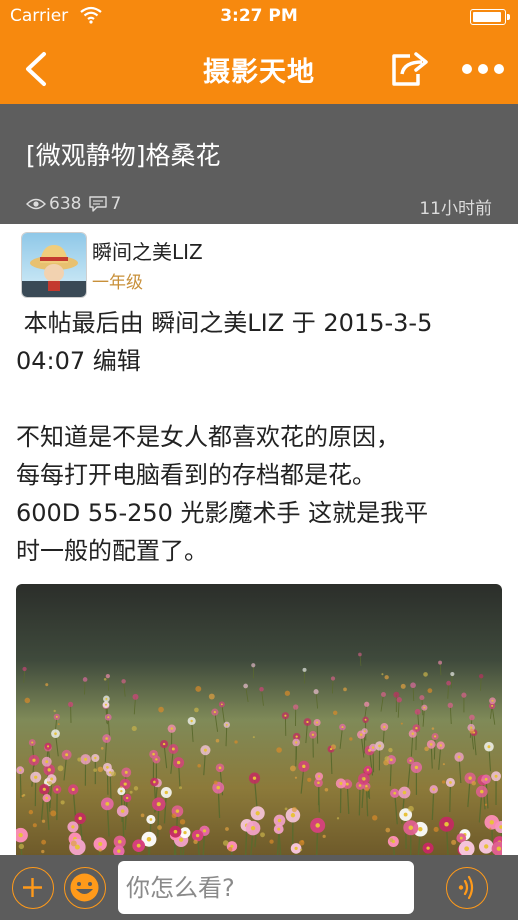 The image size is (518, 920). I want to click on status-bar: Carrier 3:27 PM, so click(259, 17).